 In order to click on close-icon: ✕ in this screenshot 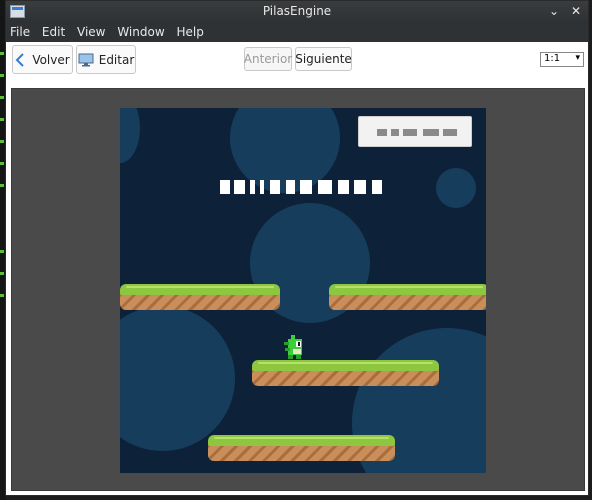, I will do `click(576, 11)`.